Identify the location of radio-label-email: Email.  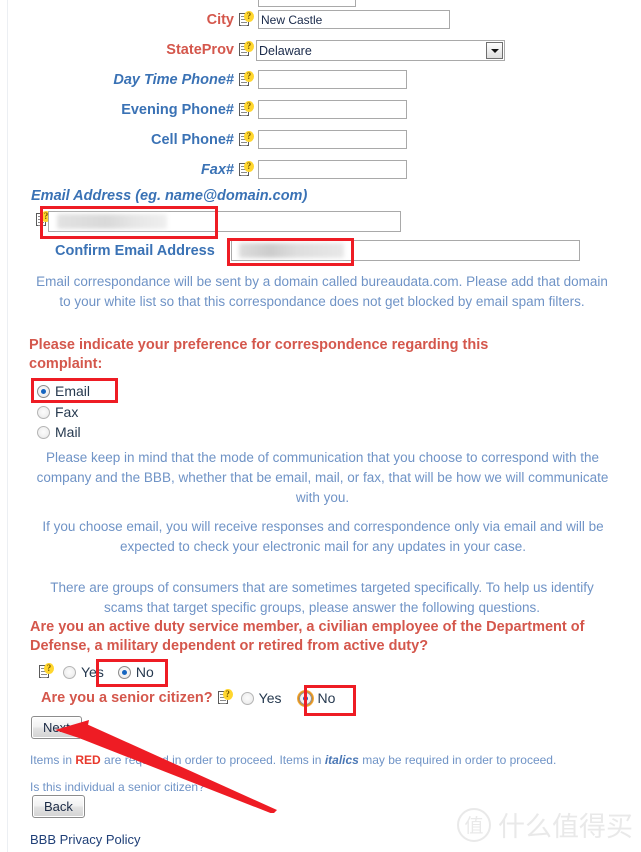
(73, 391).